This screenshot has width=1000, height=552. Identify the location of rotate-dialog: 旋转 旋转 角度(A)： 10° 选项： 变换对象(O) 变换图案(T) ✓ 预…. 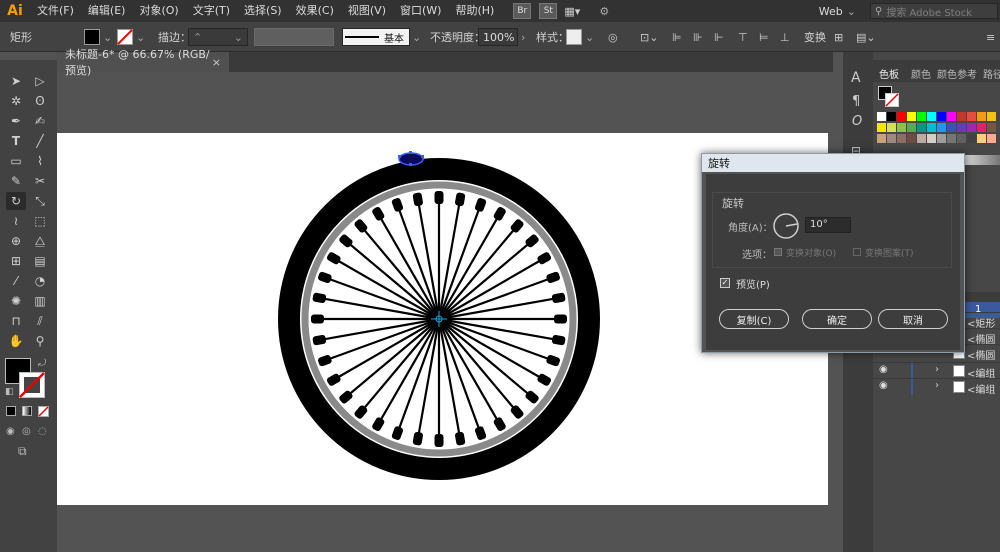
(833, 253).